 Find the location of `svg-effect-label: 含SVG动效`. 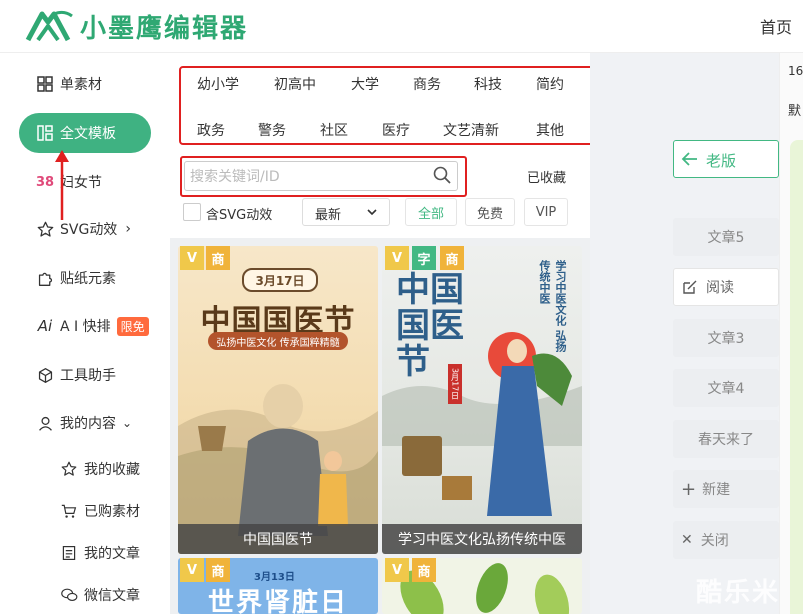

svg-effect-label: 含SVG动效 is located at coordinates (239, 215).